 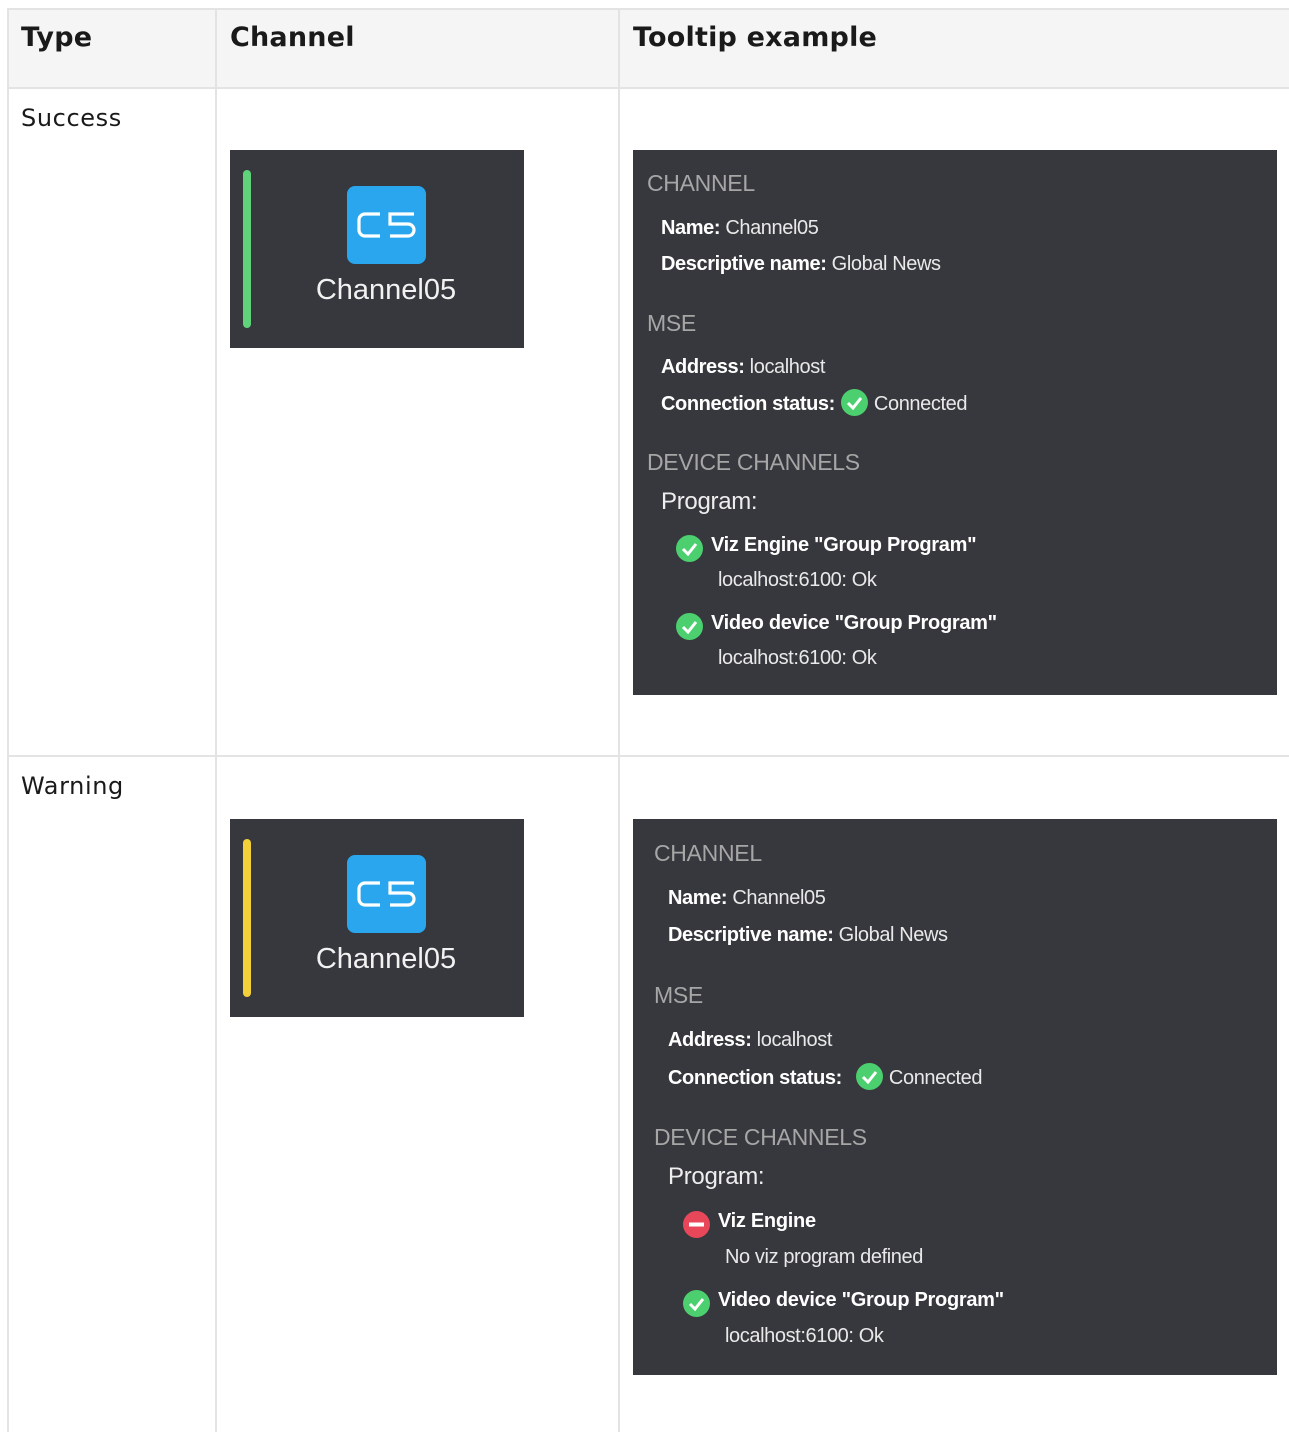 I want to click on header-tooltip-example: Tooltip example, so click(x=755, y=37).